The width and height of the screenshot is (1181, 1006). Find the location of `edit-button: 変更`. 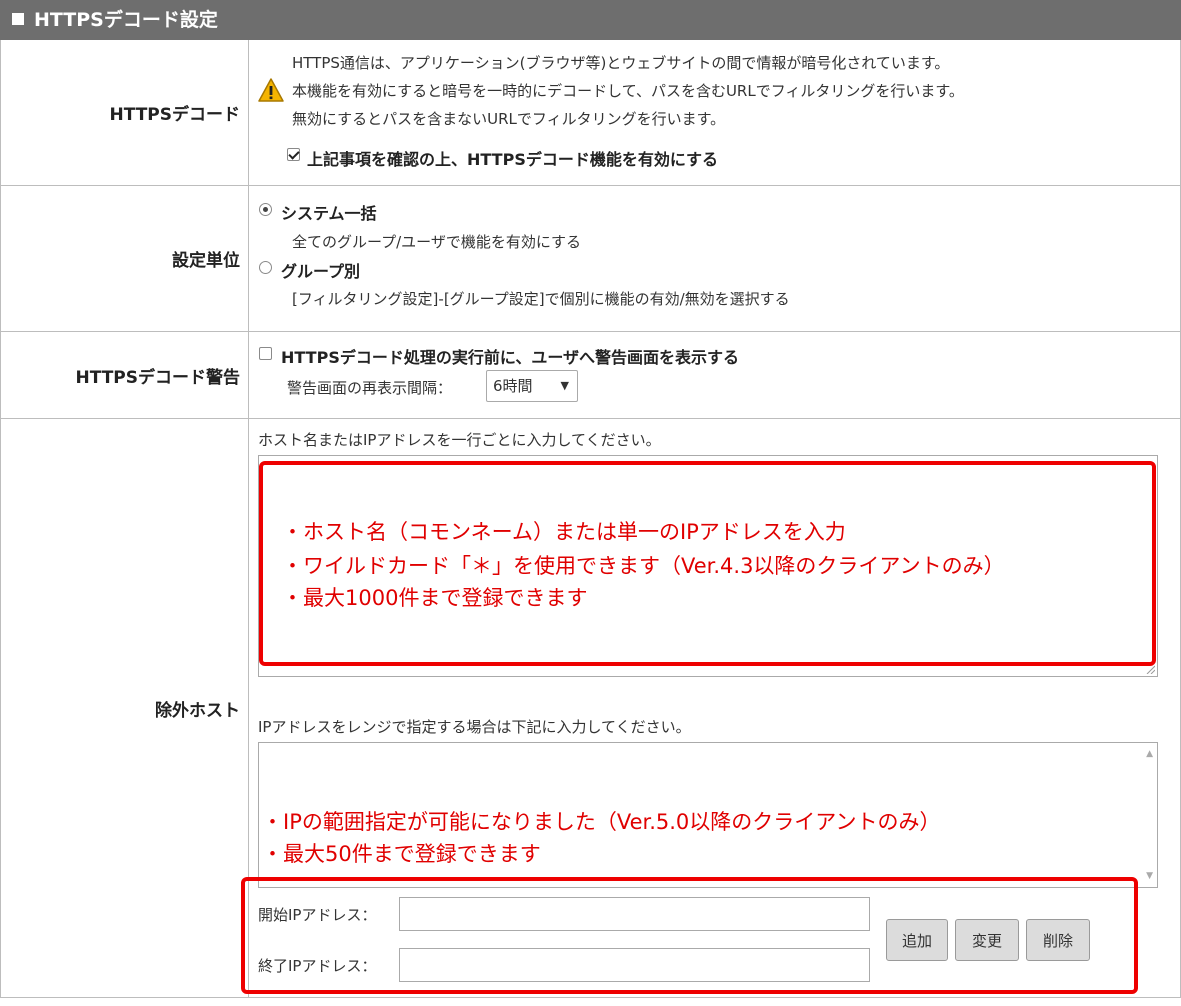

edit-button: 変更 is located at coordinates (987, 940).